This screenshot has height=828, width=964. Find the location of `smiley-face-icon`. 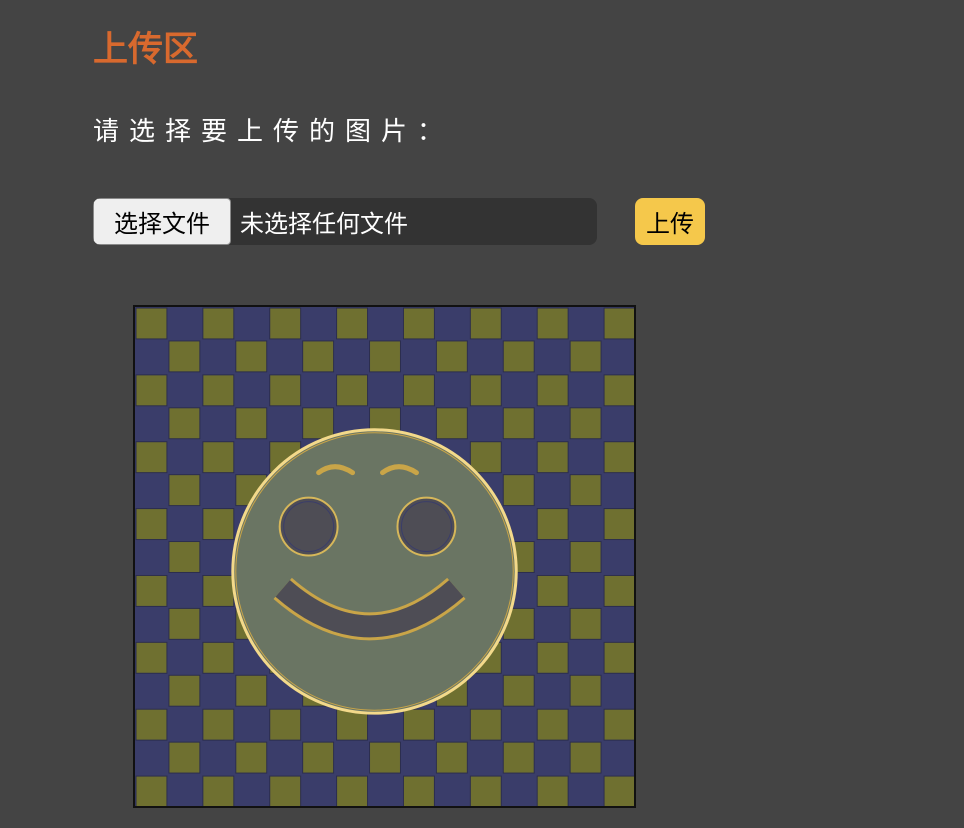

smiley-face-icon is located at coordinates (374, 571).